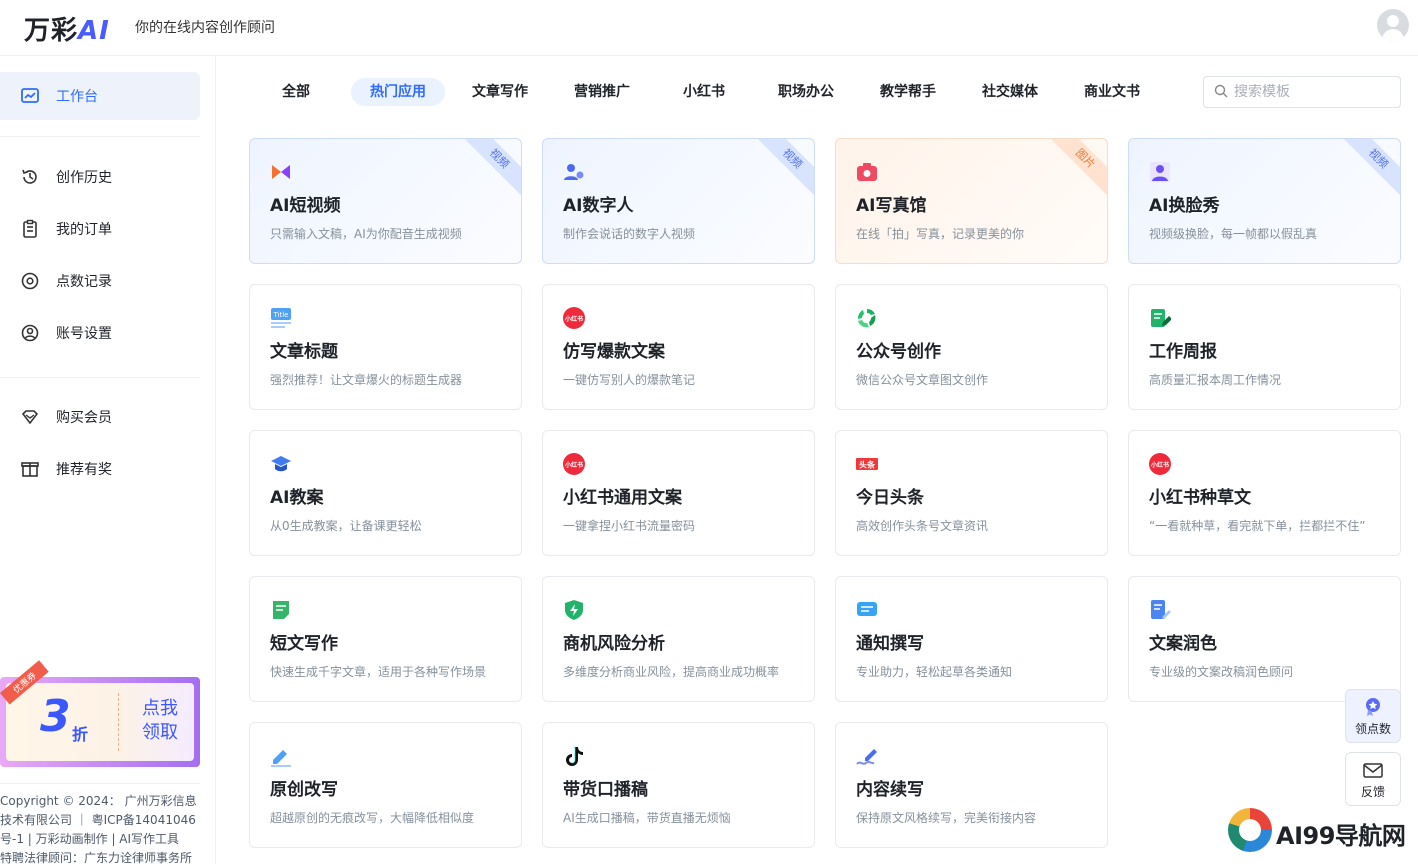 The width and height of the screenshot is (1418, 868). Describe the element at coordinates (629, 234) in the screenshot. I see `card-description: 制作会说话的数字人视频` at that location.